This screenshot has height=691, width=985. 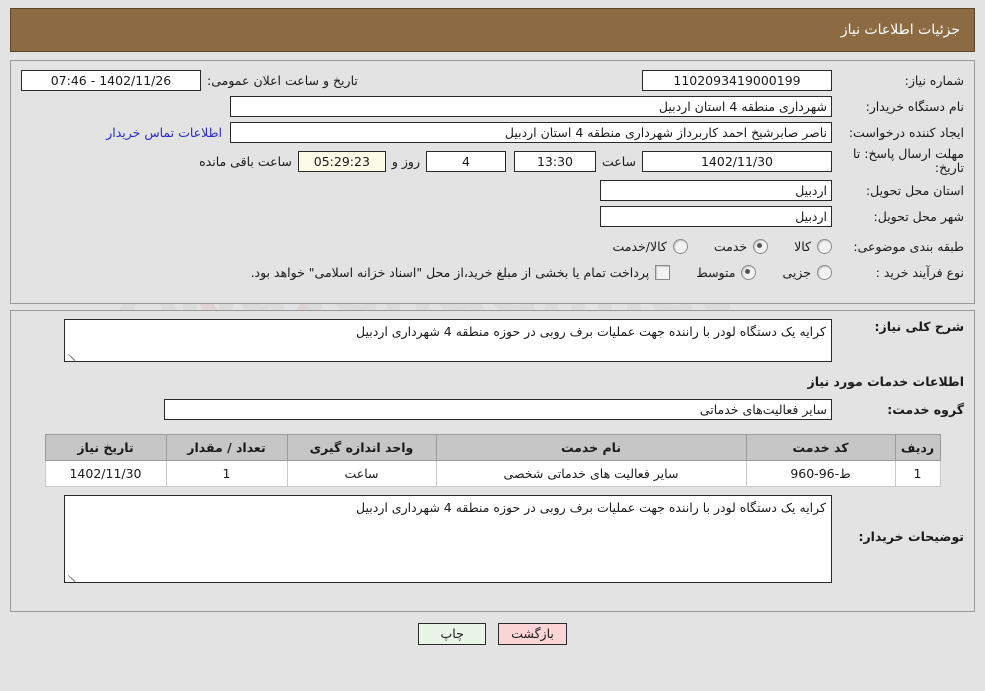 I want to click on cell-service-code: ط-96-960, so click(x=820, y=473).